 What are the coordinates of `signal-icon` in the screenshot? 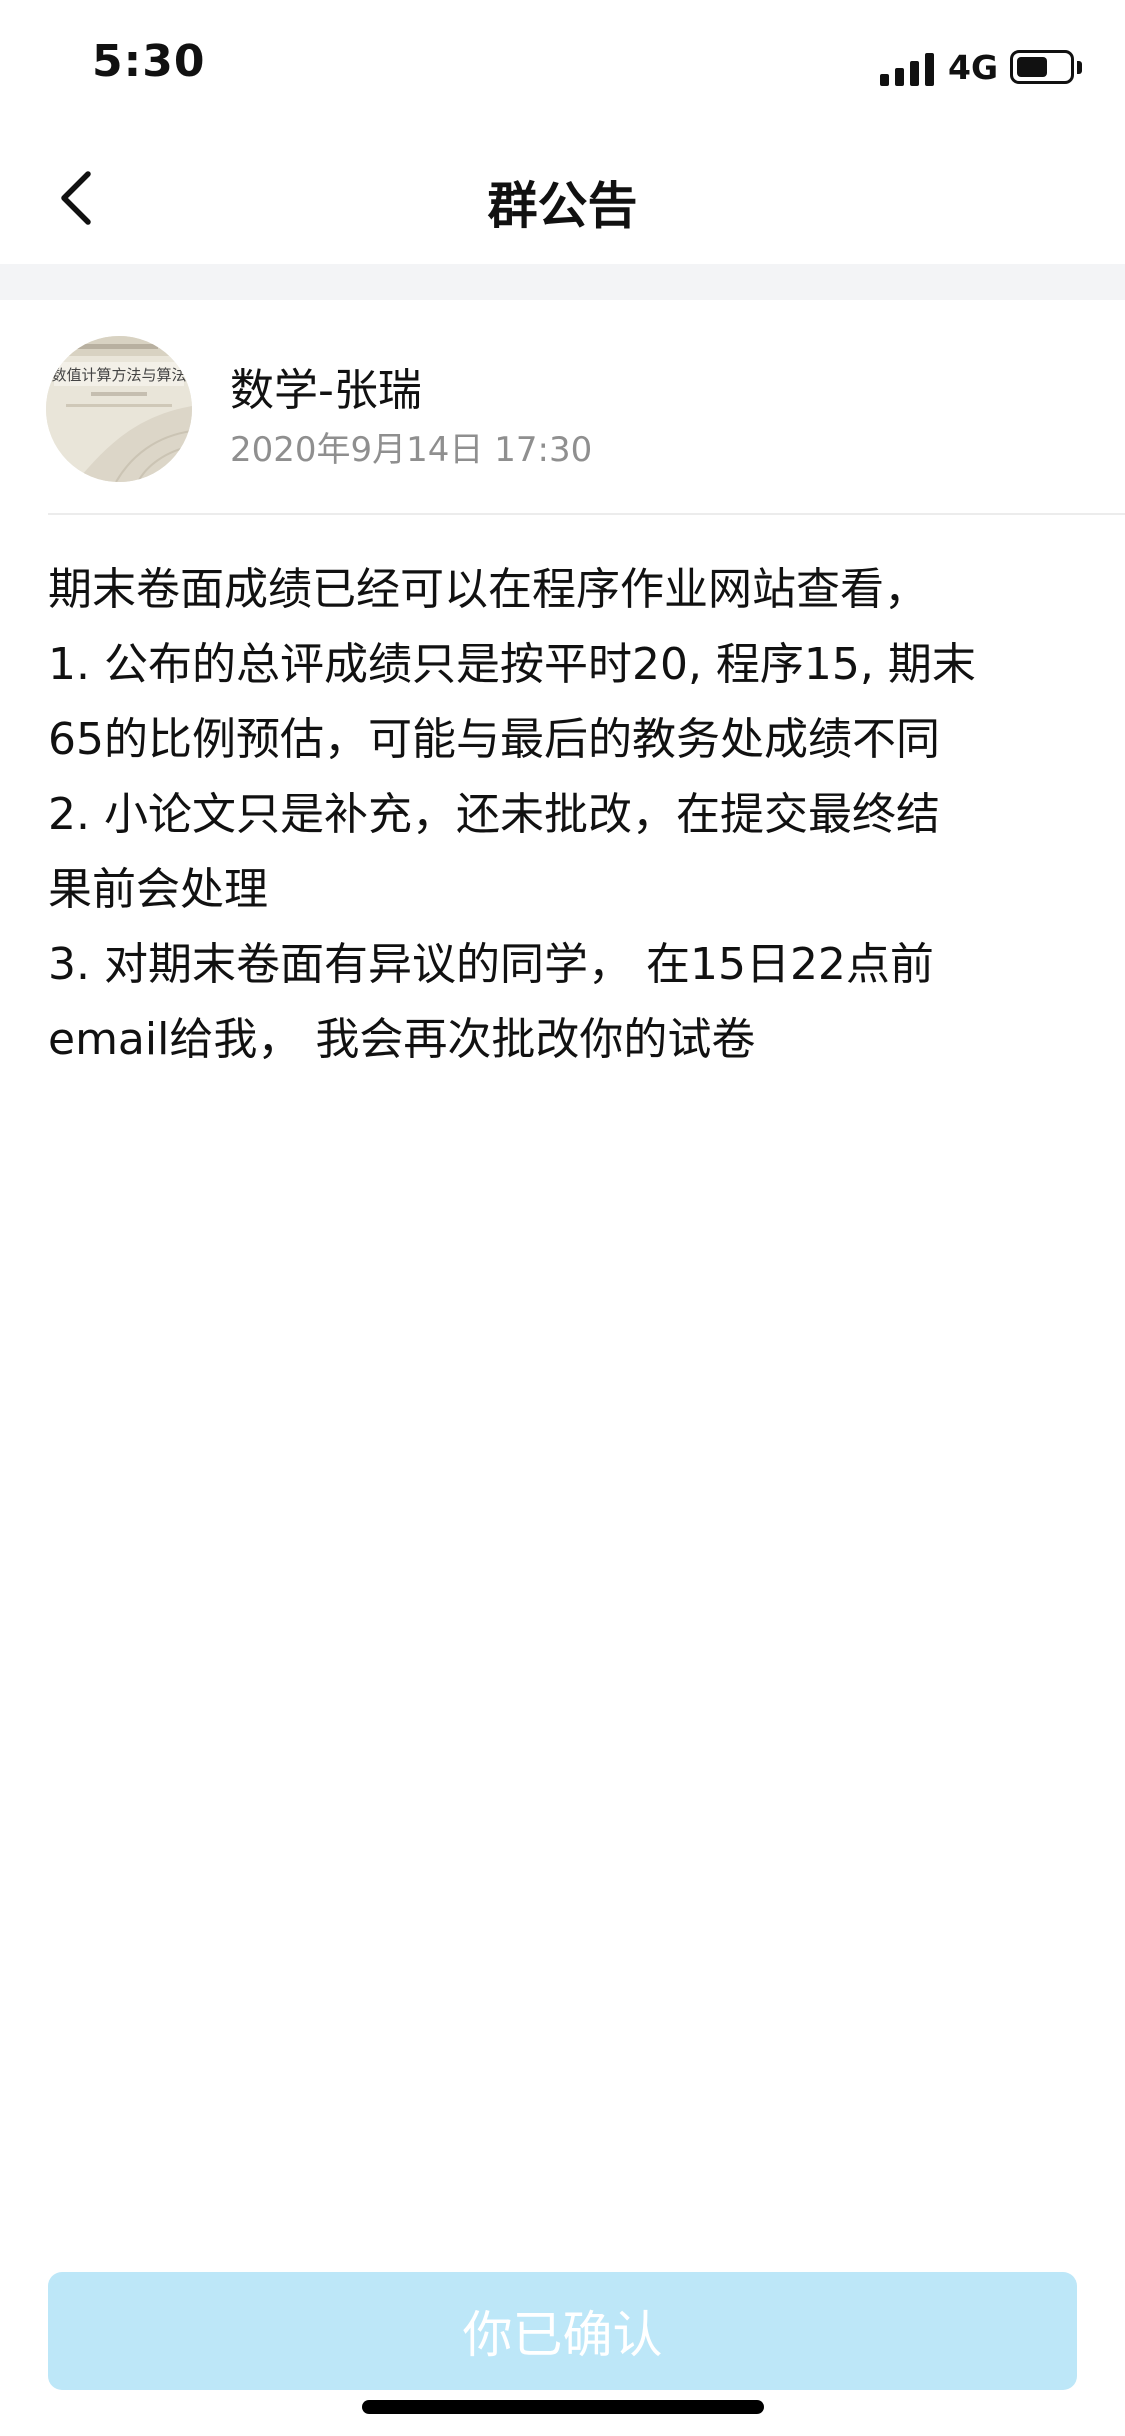 It's located at (907, 69).